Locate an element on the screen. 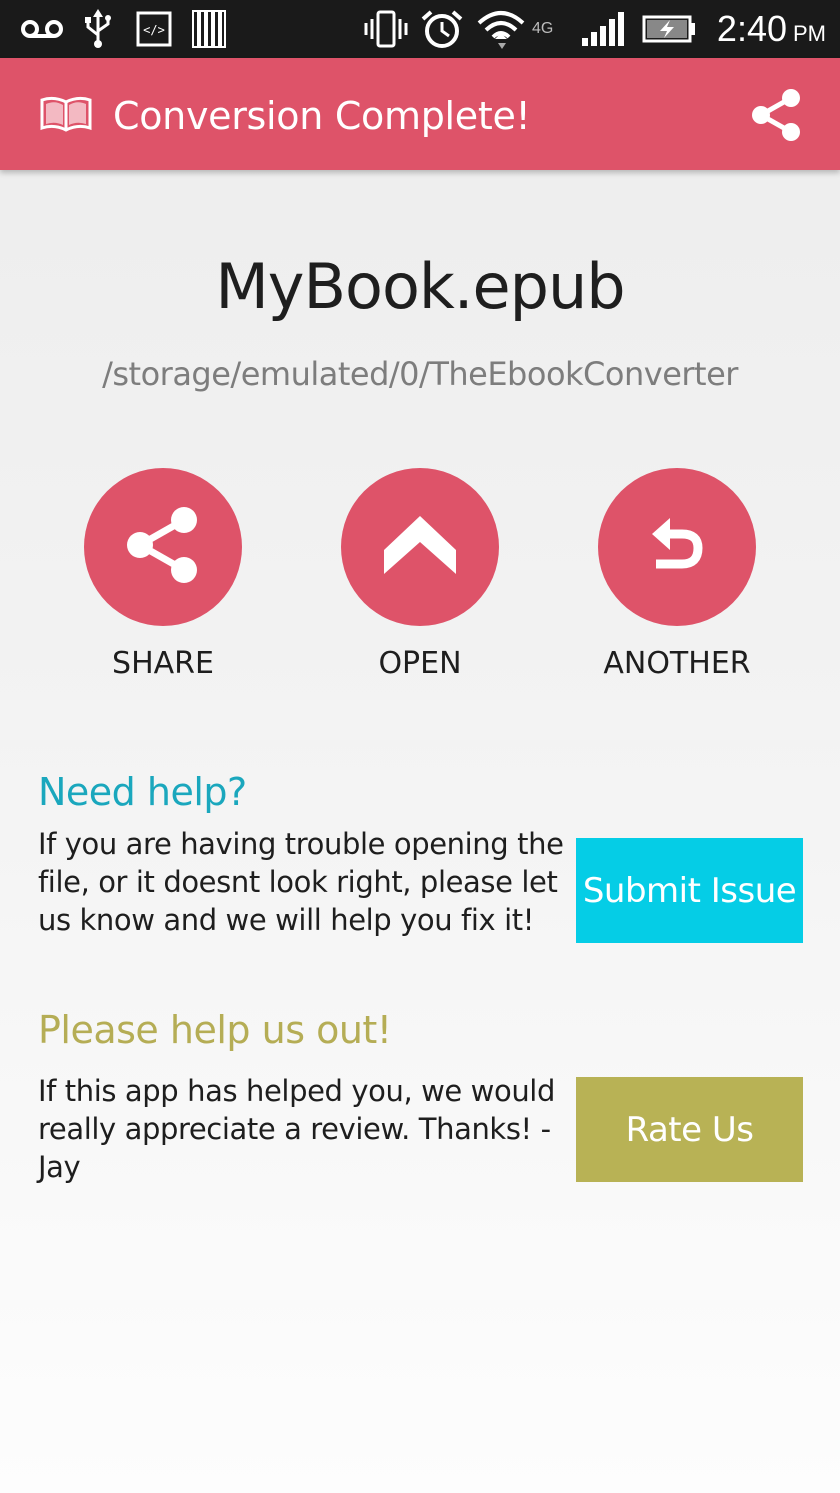 The height and width of the screenshot is (1493, 840). open-button: OPEN is located at coordinates (420, 578).